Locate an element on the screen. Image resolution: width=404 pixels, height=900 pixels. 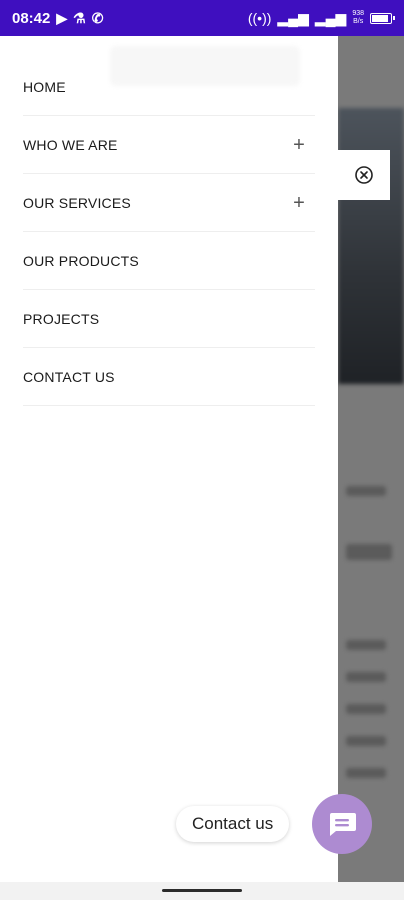
battery-icon is located at coordinates (382, 18).